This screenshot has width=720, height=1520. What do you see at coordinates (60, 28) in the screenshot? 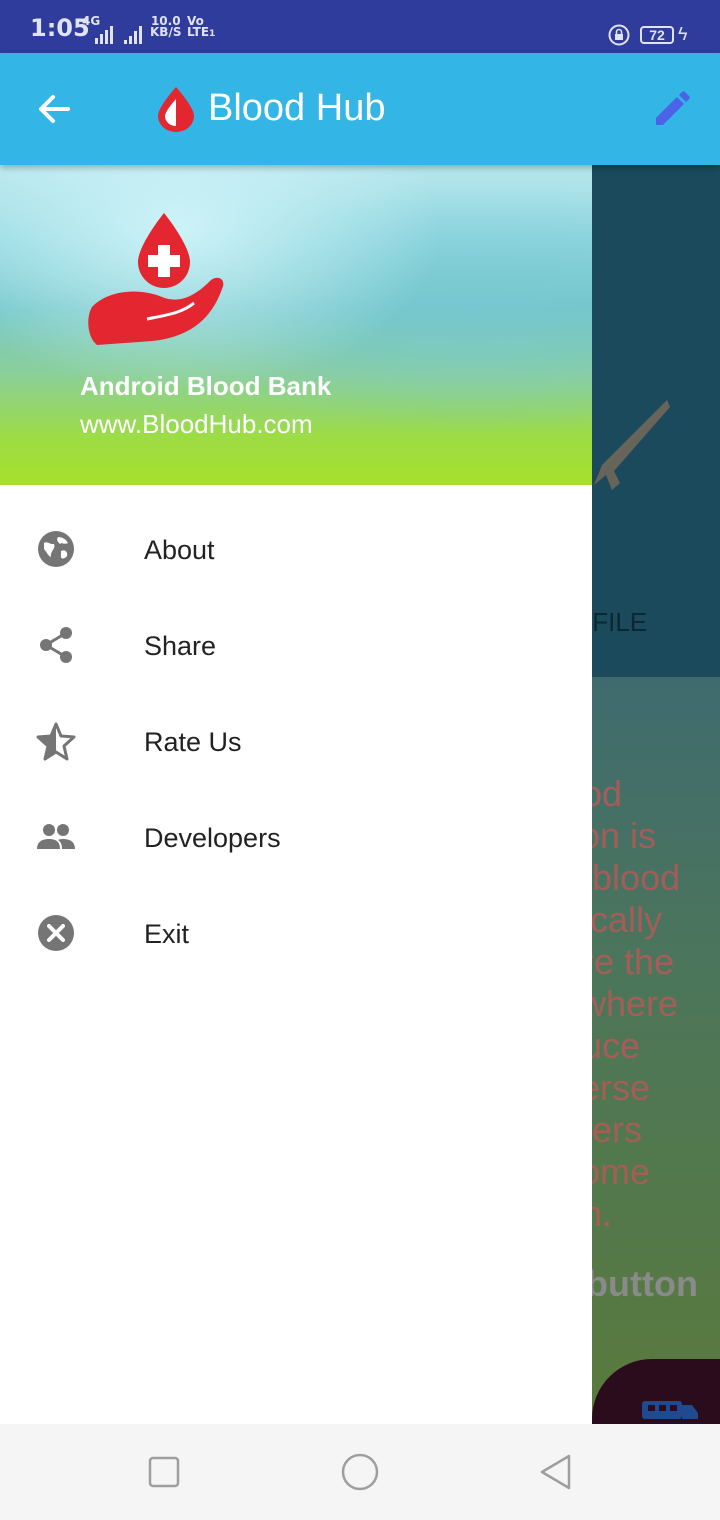
I see `status-time: 1:05` at bounding box center [60, 28].